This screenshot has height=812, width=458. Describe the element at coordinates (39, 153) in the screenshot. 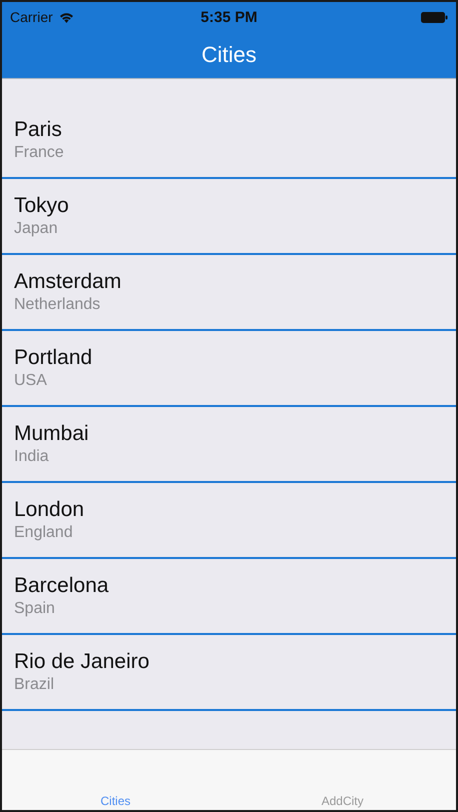

I see `country-name: France` at that location.